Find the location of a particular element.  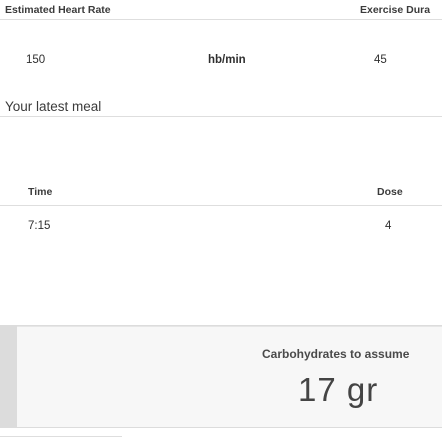

meal-dose-label: Dose is located at coordinates (390, 192).